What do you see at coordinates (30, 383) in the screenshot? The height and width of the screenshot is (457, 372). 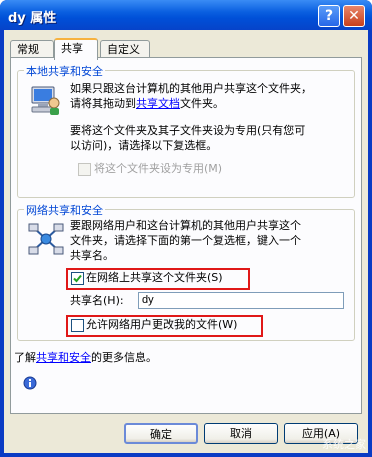 I see `info-icon` at bounding box center [30, 383].